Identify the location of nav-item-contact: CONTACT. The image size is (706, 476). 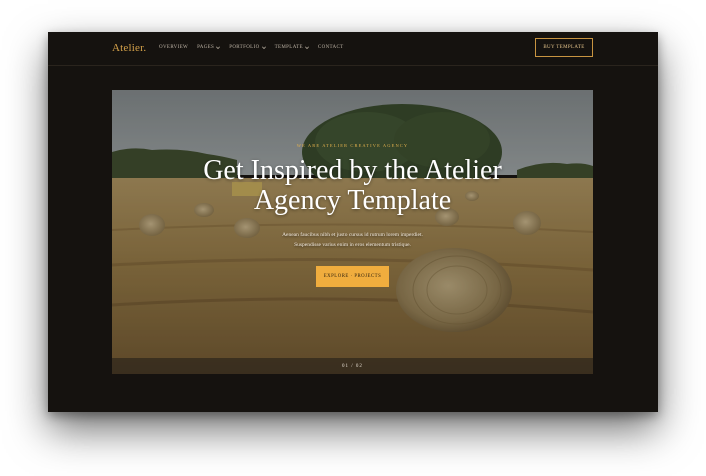
(331, 47).